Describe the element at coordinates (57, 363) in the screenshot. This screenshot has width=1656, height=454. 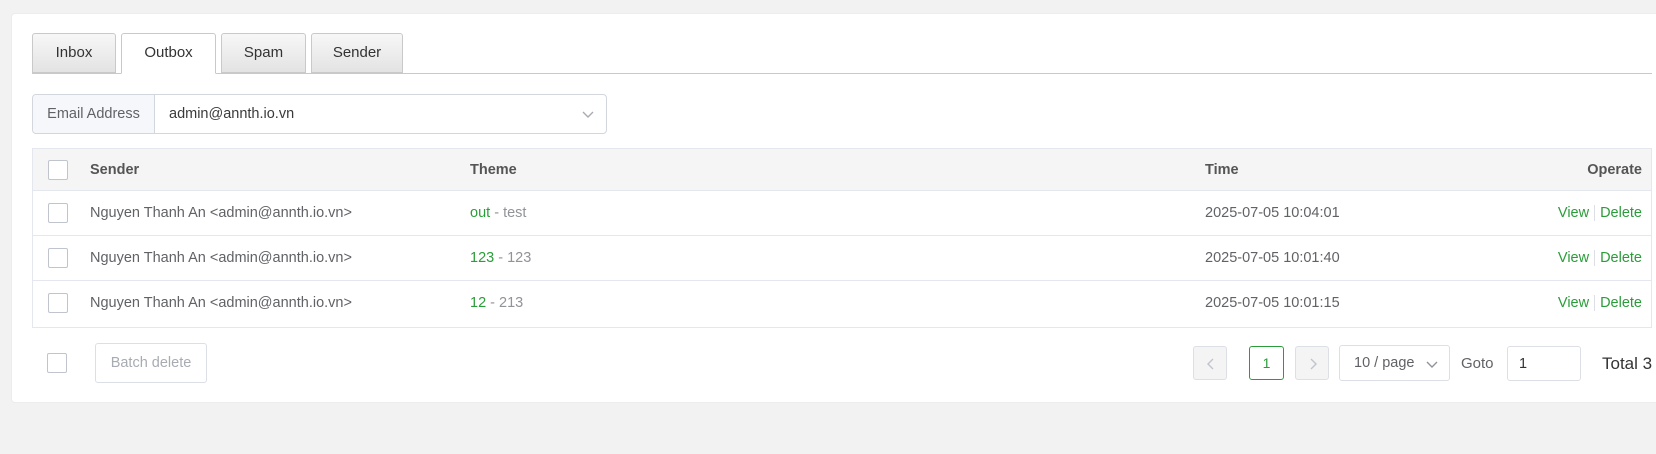
I see `batch-select-checkbox` at that location.